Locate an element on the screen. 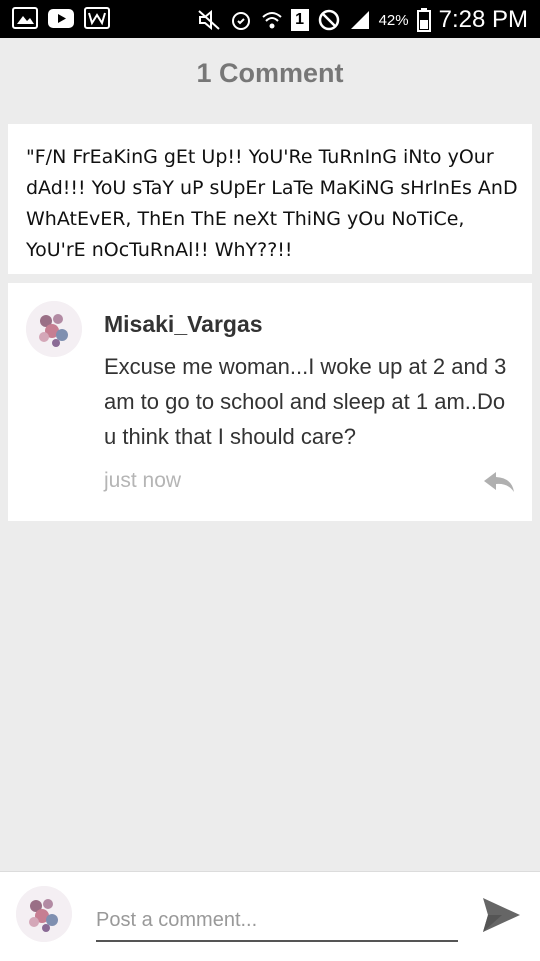  notification-icons is located at coordinates (61, 18).